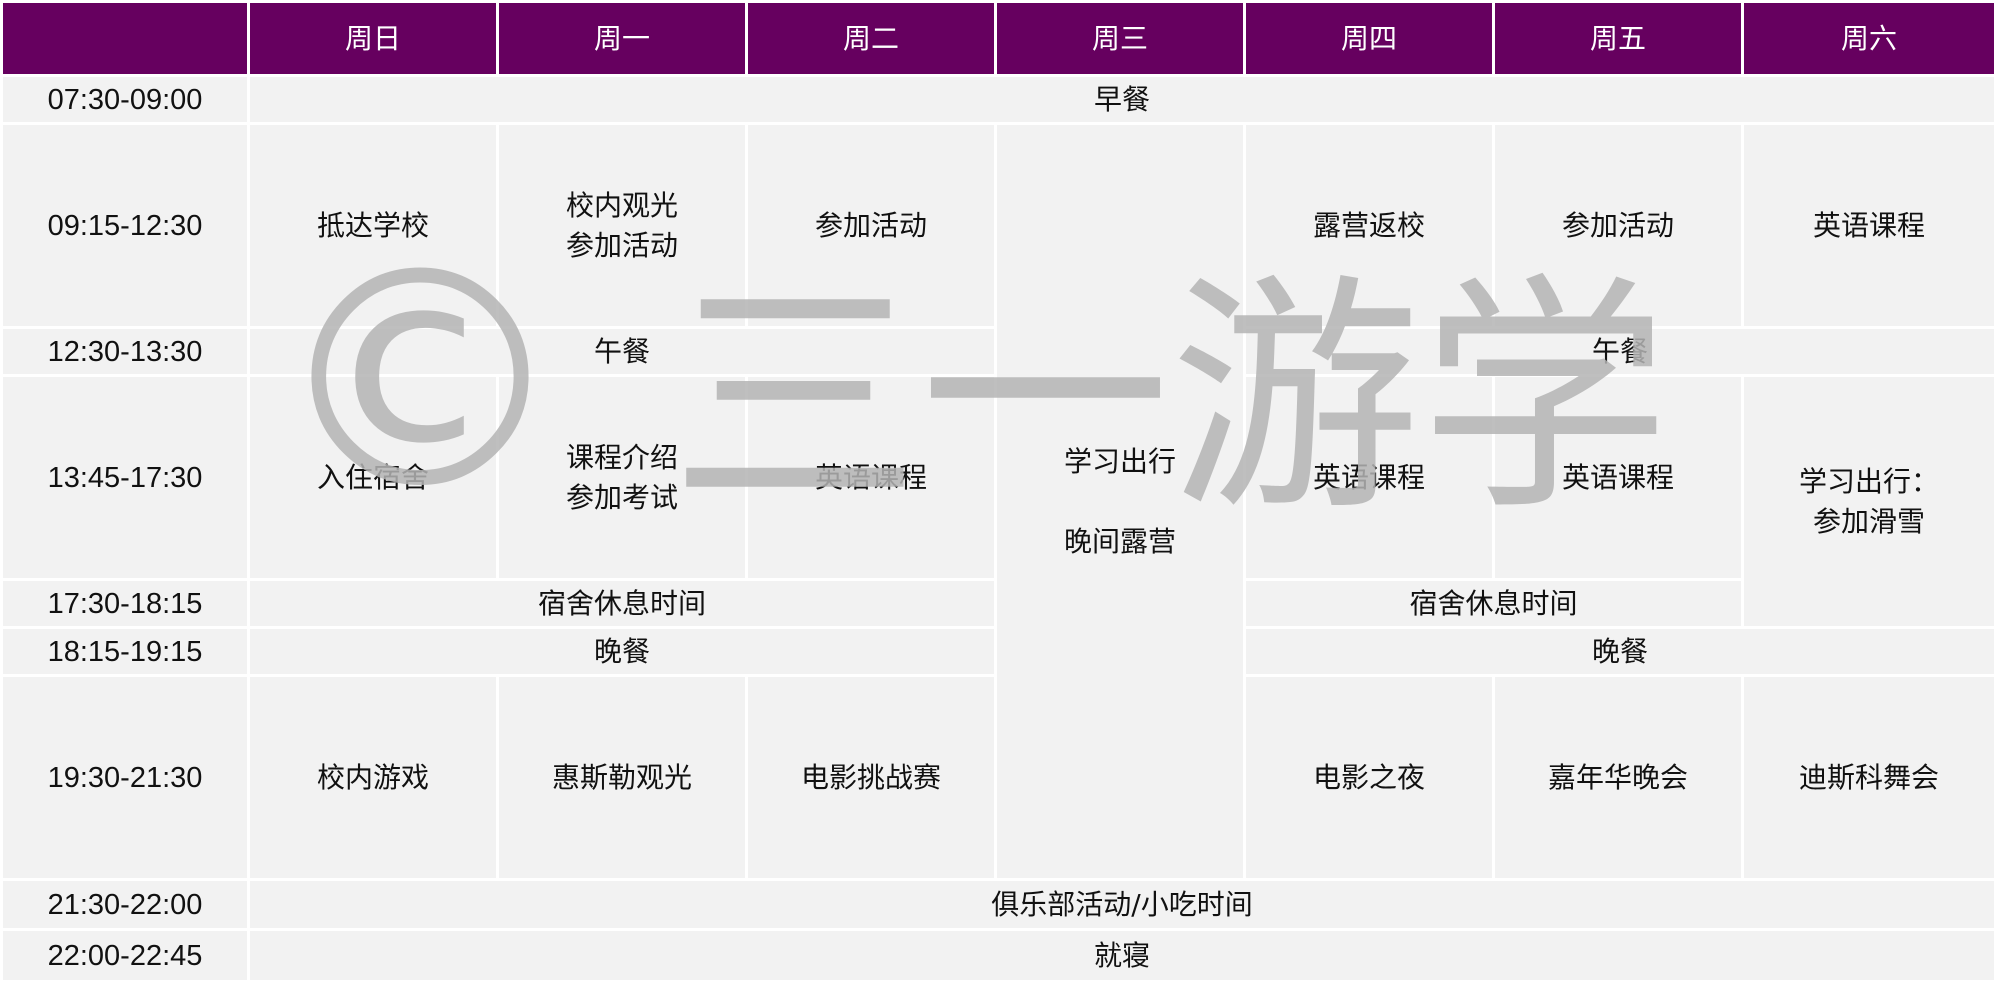 The width and height of the screenshot is (1994, 983). What do you see at coordinates (373, 478) in the screenshot?
I see `sunday-afternoon-cell: 入住宿舍` at bounding box center [373, 478].